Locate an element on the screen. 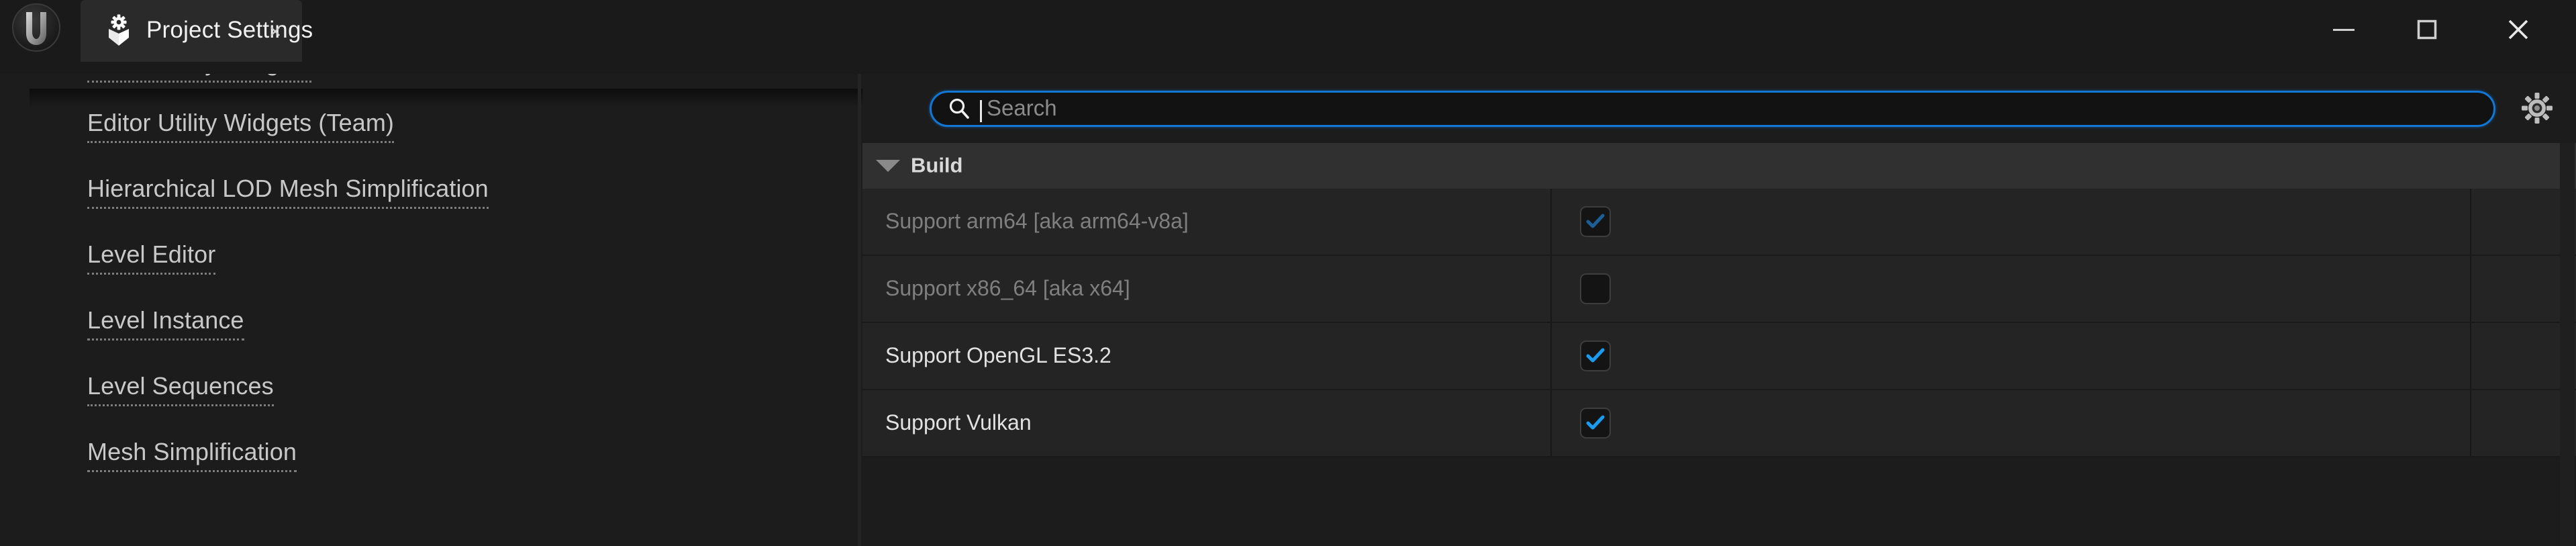 This screenshot has width=2576, height=546. text-caret is located at coordinates (981, 111).